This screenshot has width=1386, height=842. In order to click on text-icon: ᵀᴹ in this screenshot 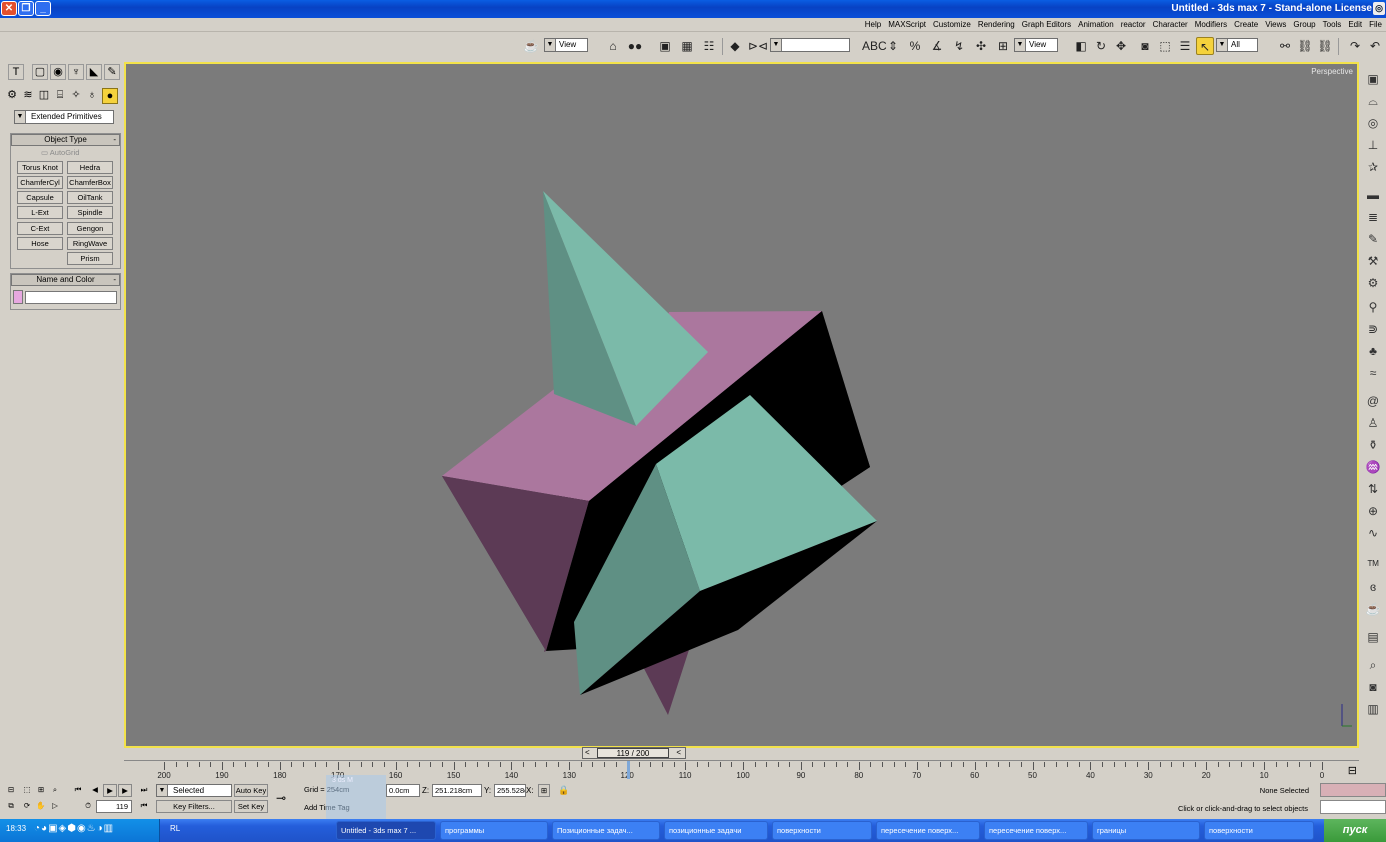, I will do `click(1373, 565)`.